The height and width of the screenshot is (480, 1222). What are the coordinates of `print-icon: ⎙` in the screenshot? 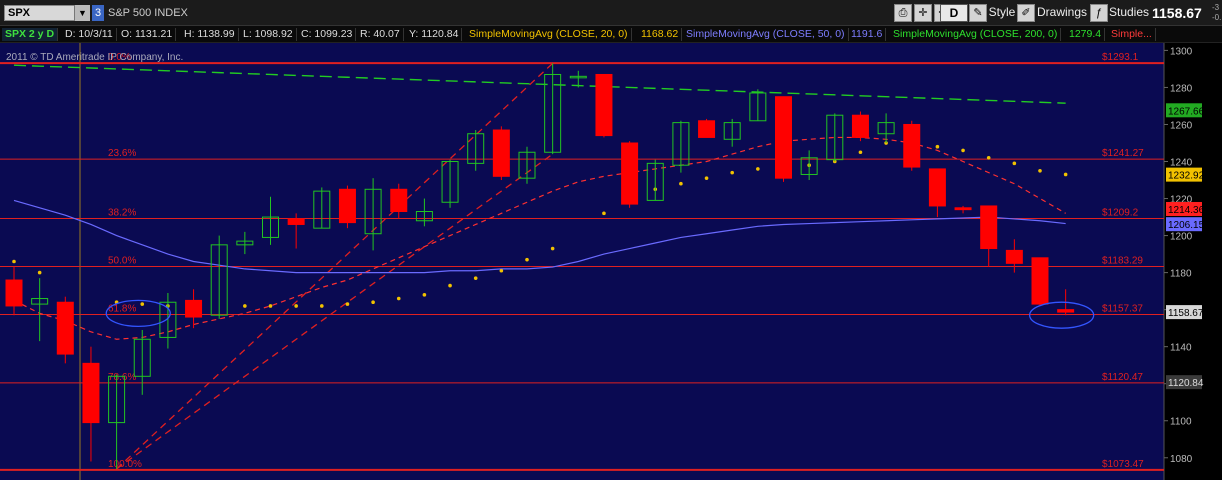 It's located at (903, 13).